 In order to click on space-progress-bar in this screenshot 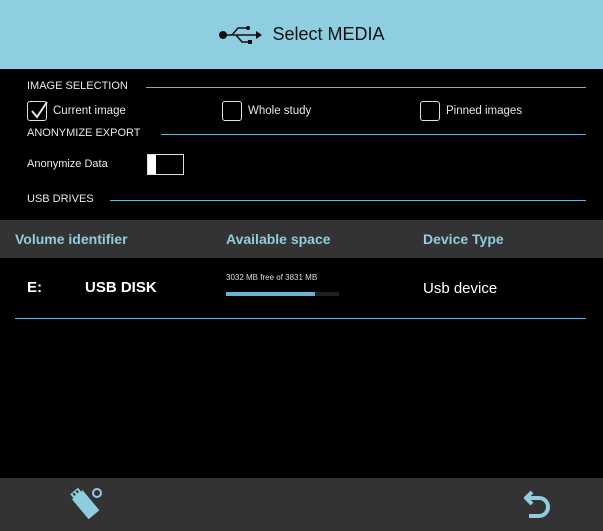, I will do `click(282, 294)`.